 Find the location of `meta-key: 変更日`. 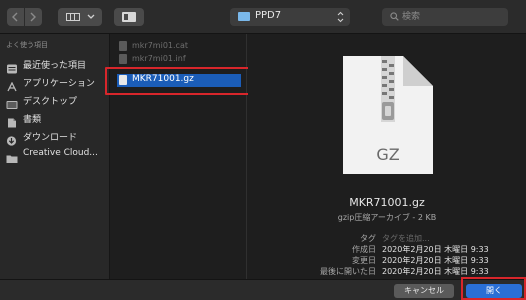

meta-key: 変更日 is located at coordinates (364, 260).